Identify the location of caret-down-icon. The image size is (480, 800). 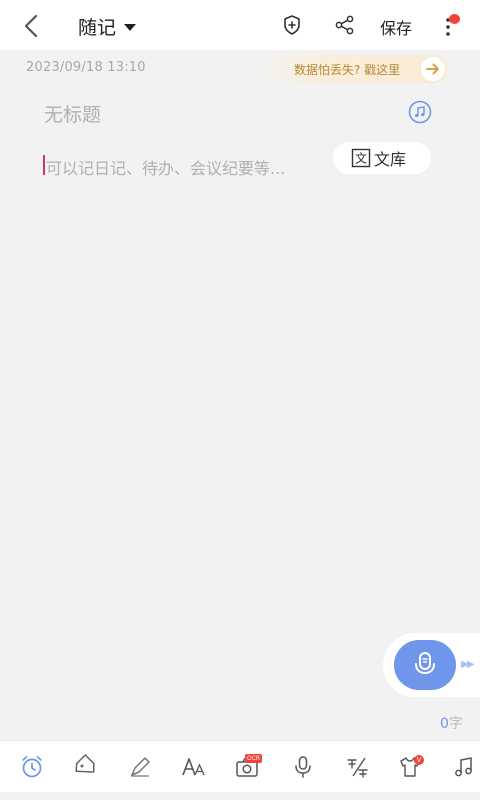
(130, 27).